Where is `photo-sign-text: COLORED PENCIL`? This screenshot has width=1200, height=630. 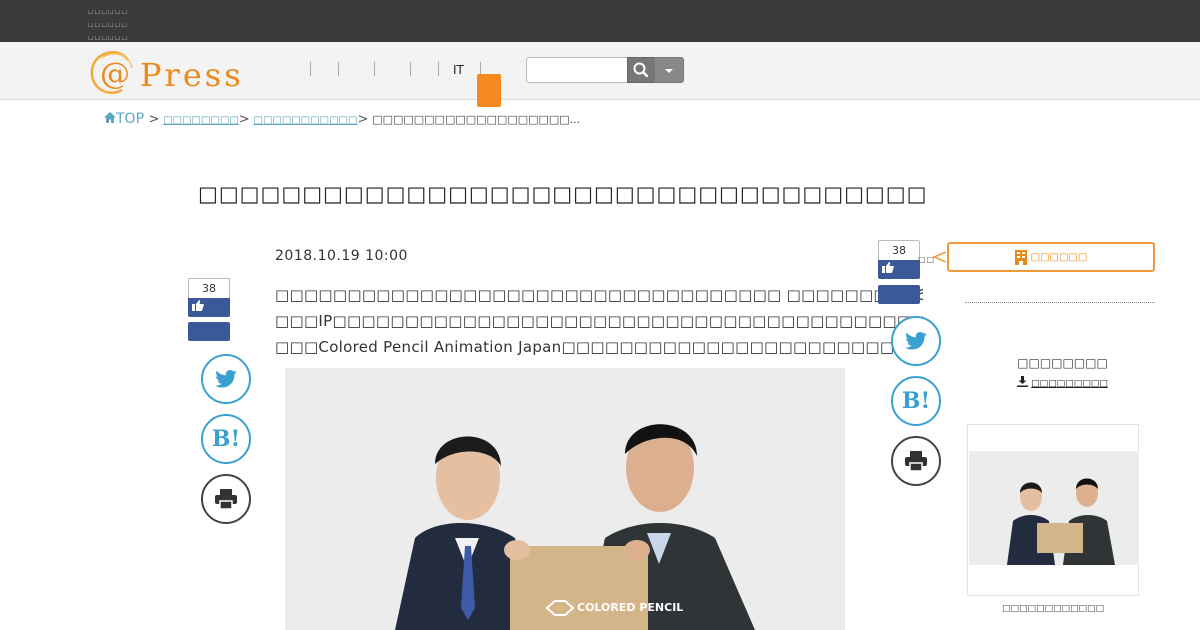
photo-sign-text: COLORED PENCIL is located at coordinates (630, 607).